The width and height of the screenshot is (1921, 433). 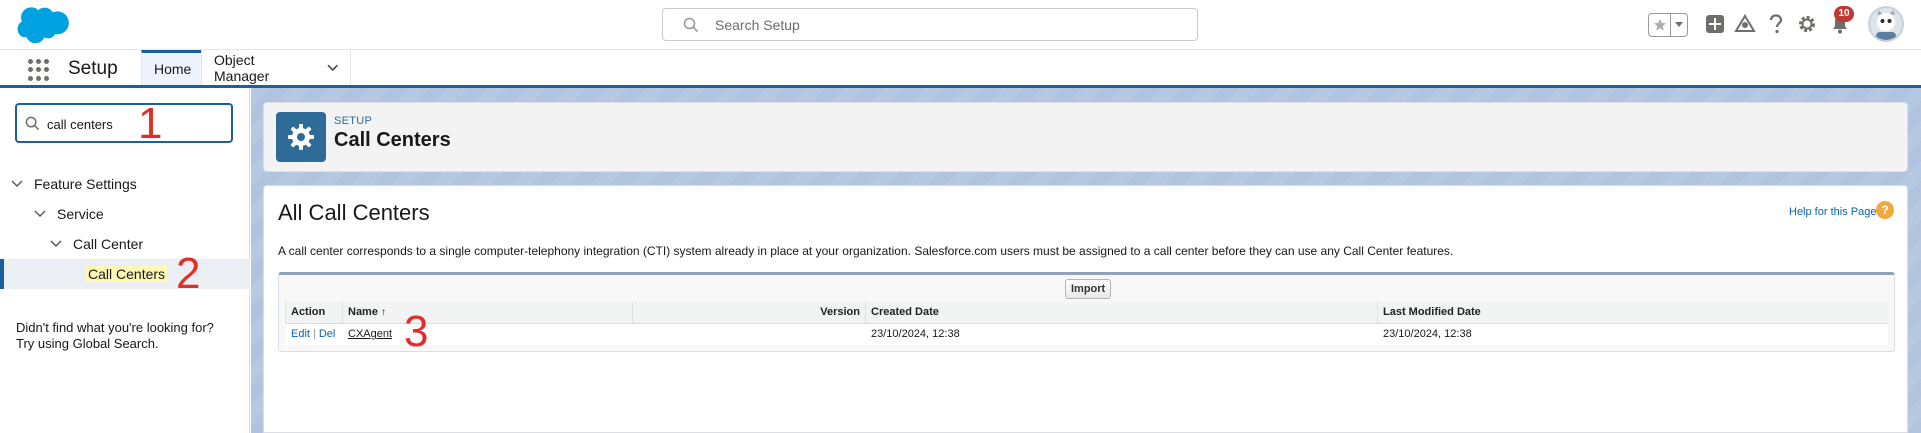 I want to click on annotation-number: 3, so click(x=416, y=331).